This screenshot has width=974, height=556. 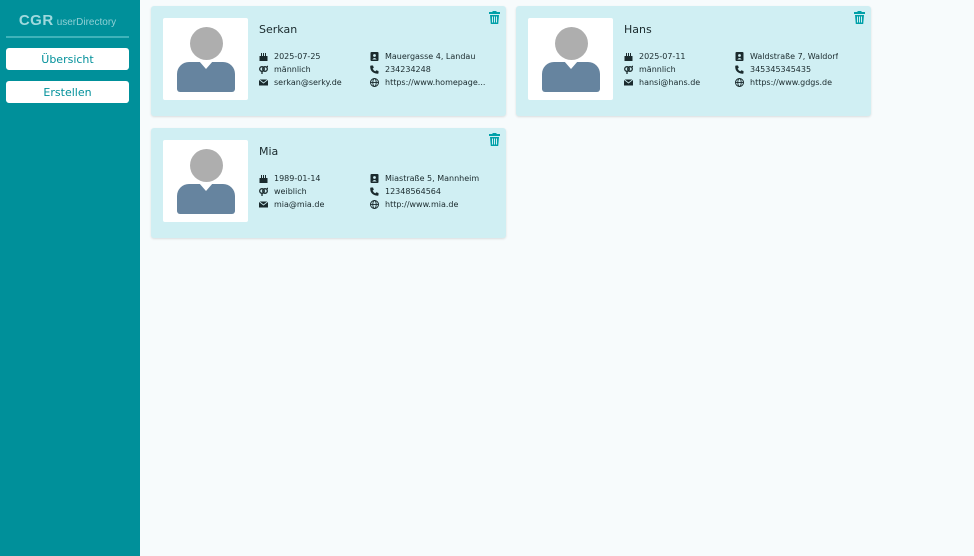 I want to click on address-value: Mauergasse 4, Landau, so click(x=430, y=56).